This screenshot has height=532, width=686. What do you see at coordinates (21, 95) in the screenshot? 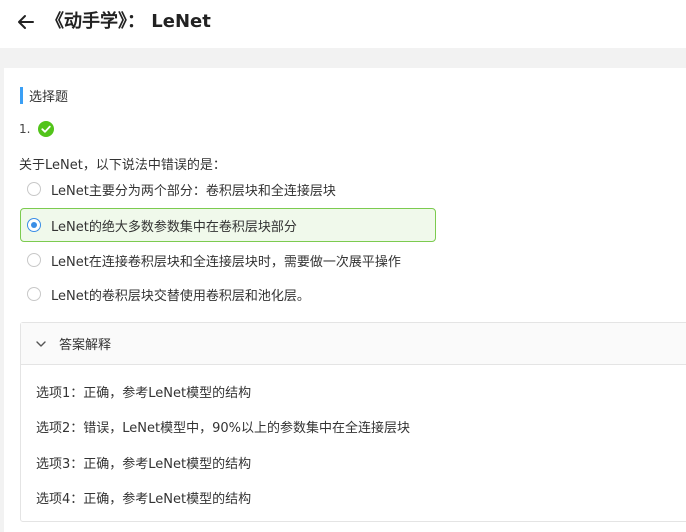
I see `section-accent-bar` at bounding box center [21, 95].